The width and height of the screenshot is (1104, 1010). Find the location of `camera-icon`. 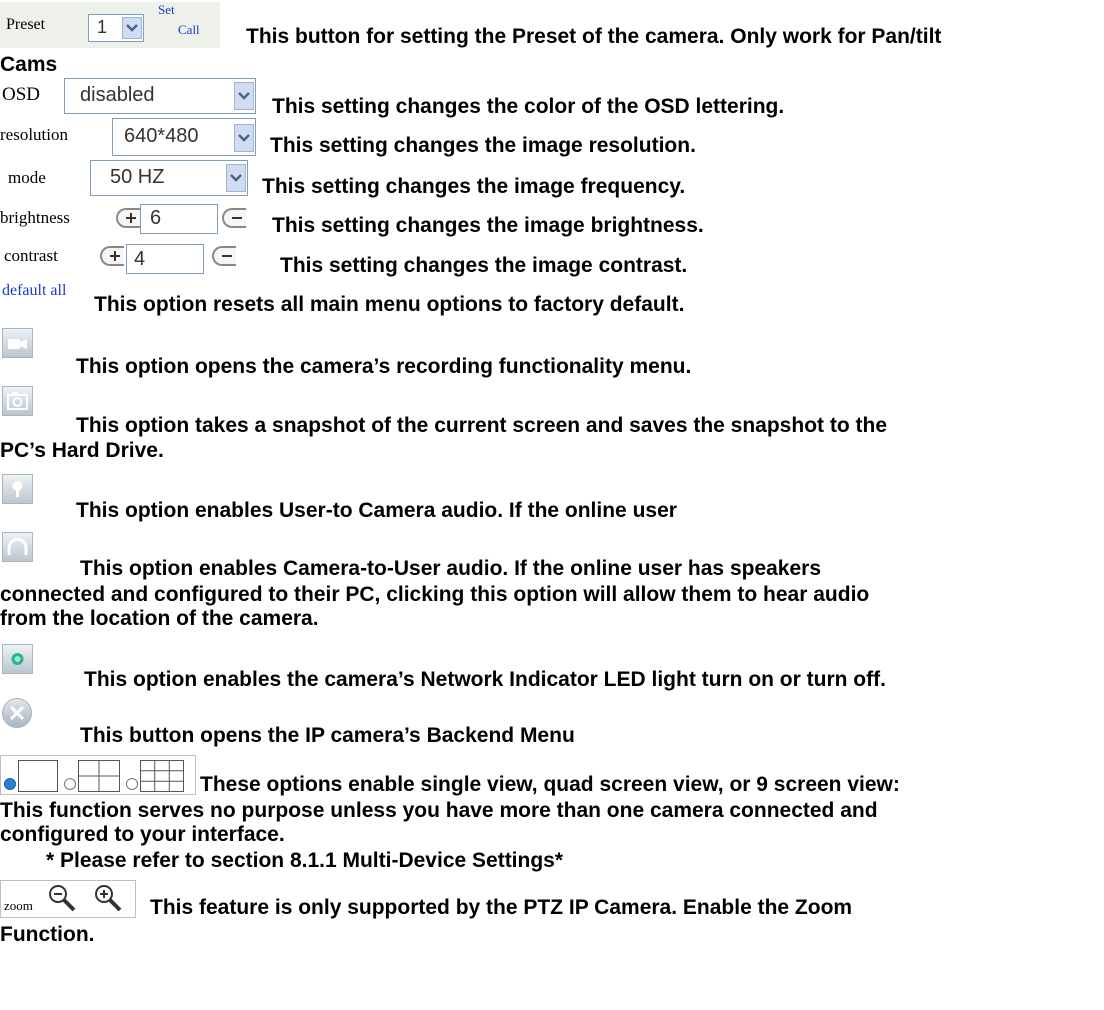

camera-icon is located at coordinates (17, 401).